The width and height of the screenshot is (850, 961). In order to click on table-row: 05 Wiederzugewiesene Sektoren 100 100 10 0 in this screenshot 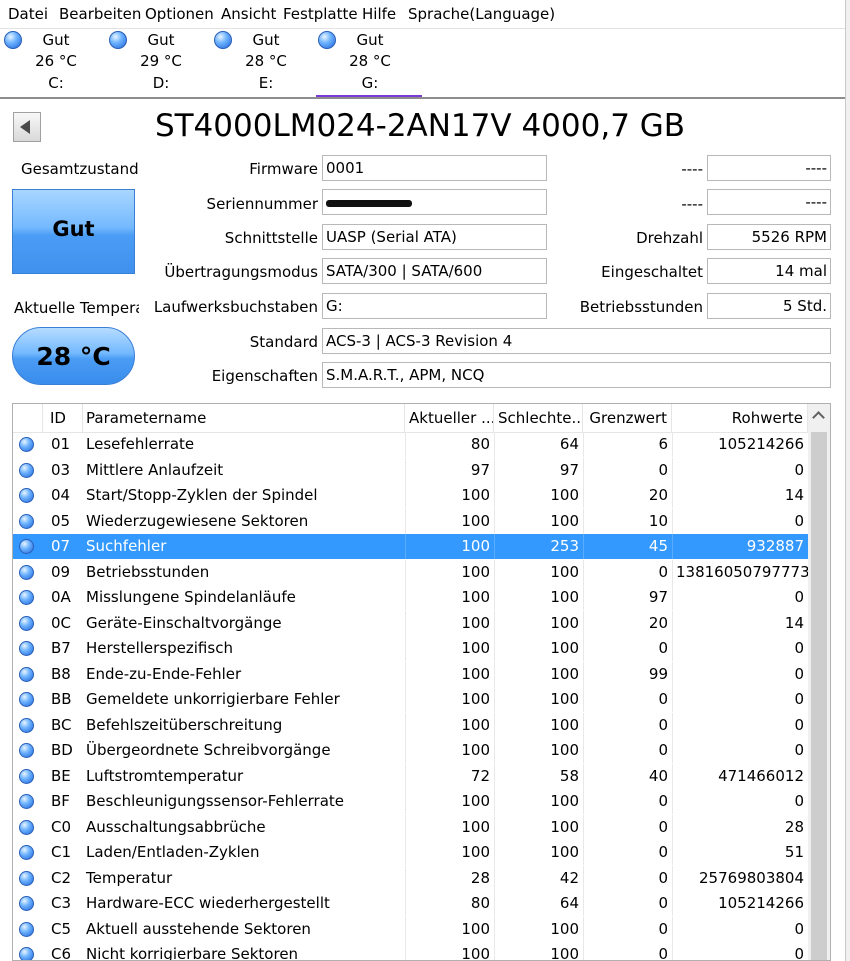, I will do `click(410, 521)`.